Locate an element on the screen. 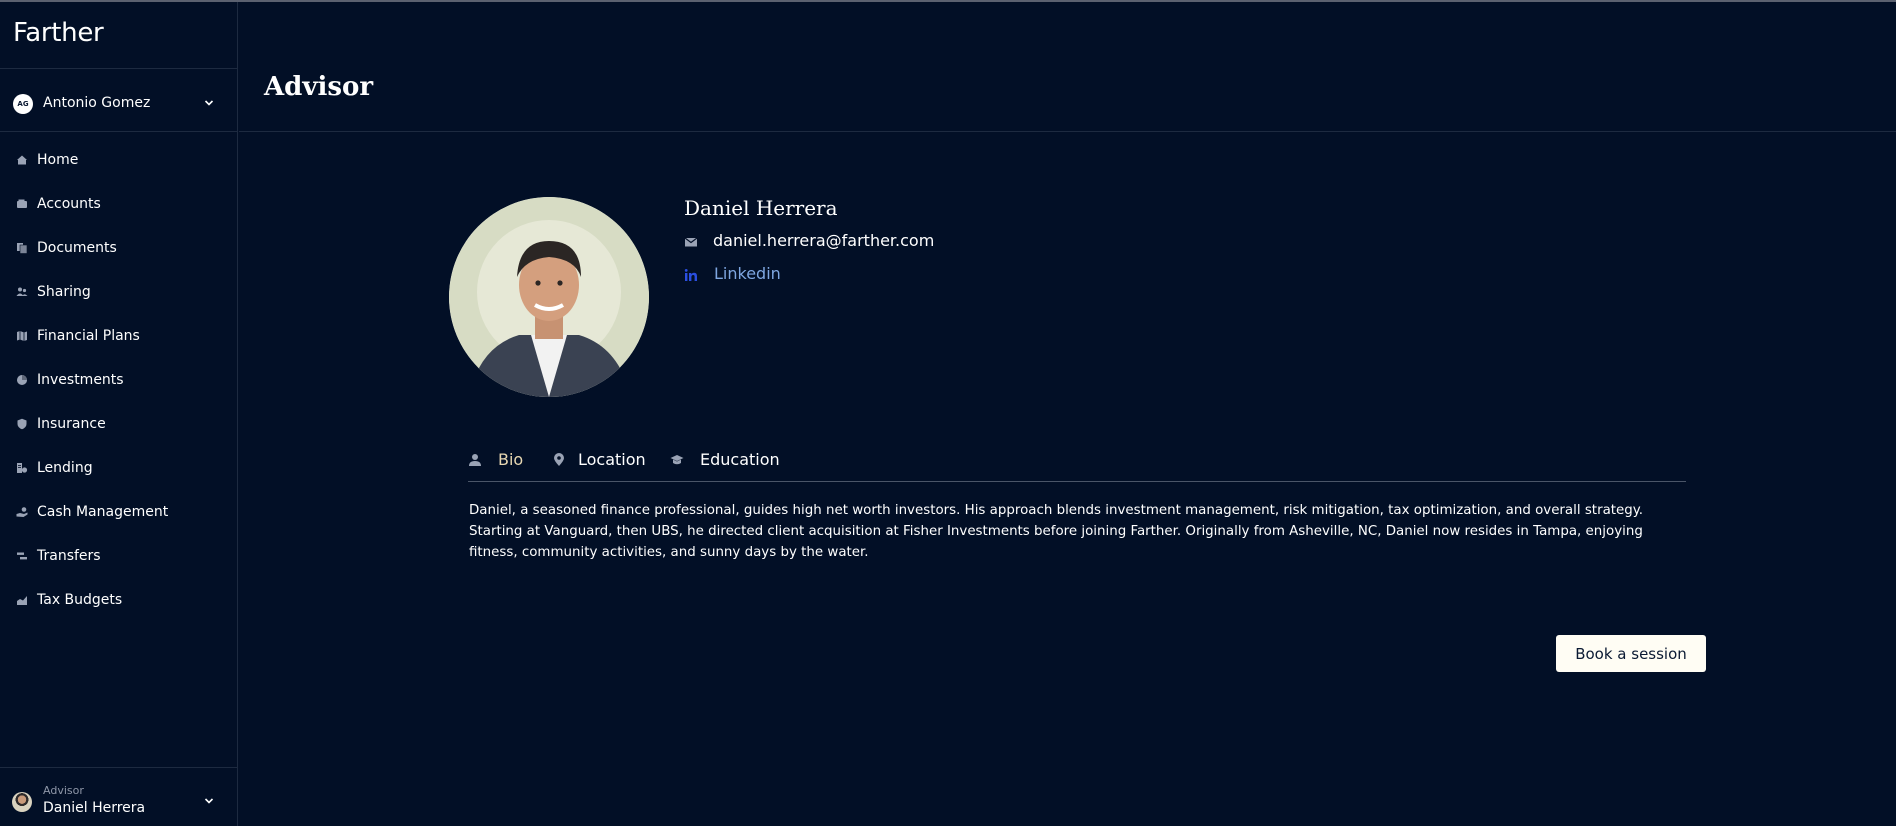 This screenshot has height=826, width=1896. tab-bio-label: Bio is located at coordinates (511, 459).